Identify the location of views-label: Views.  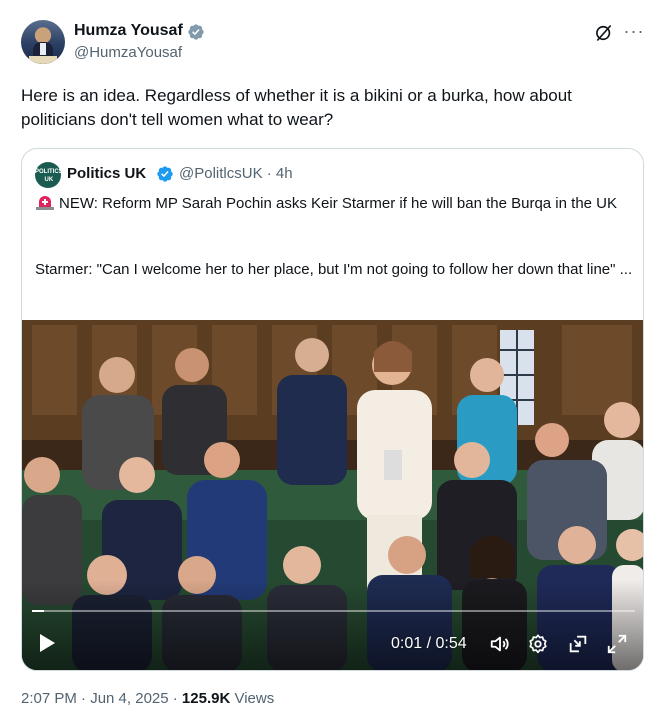
(252, 698).